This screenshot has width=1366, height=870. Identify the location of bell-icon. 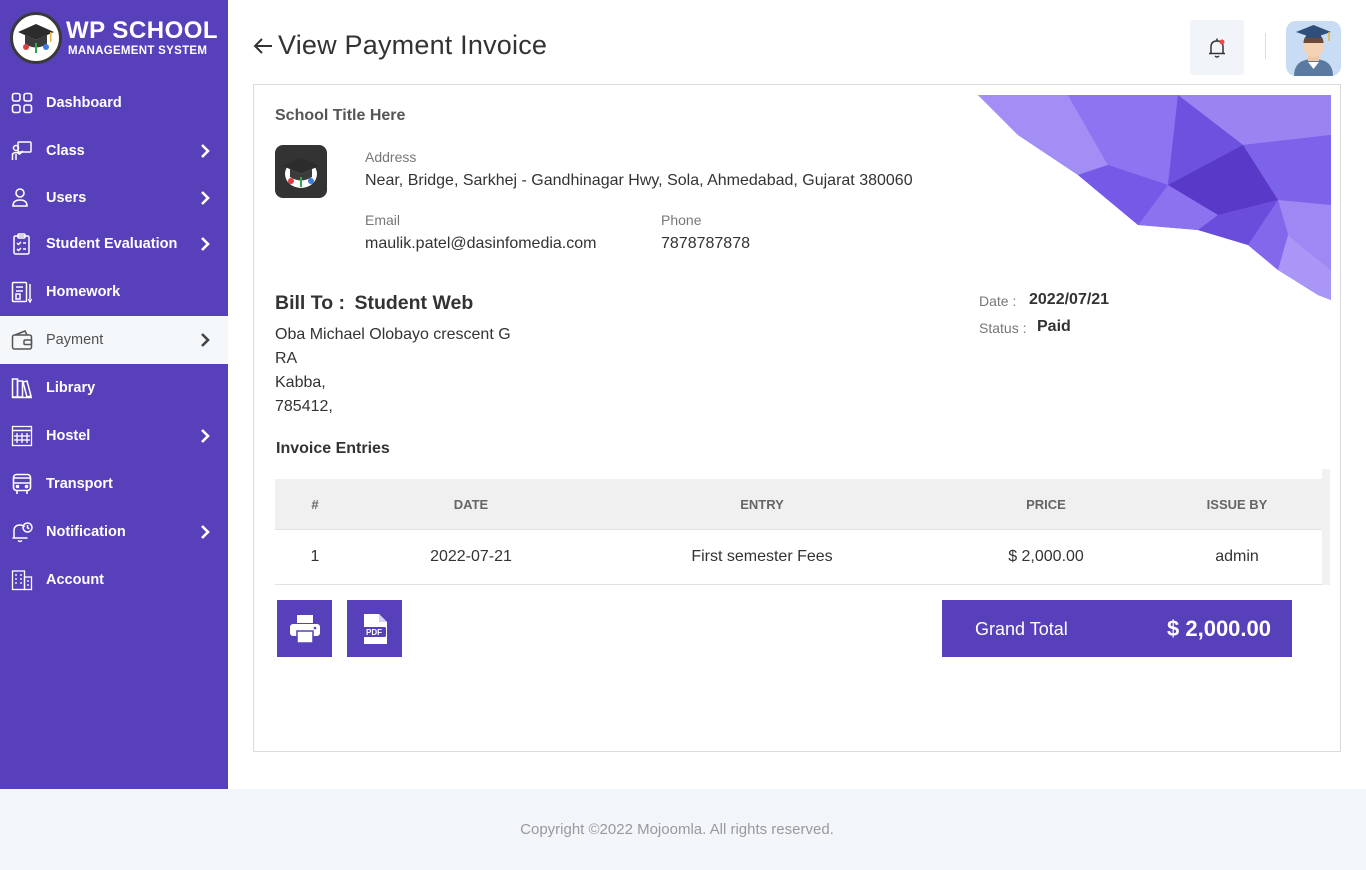
(1217, 48).